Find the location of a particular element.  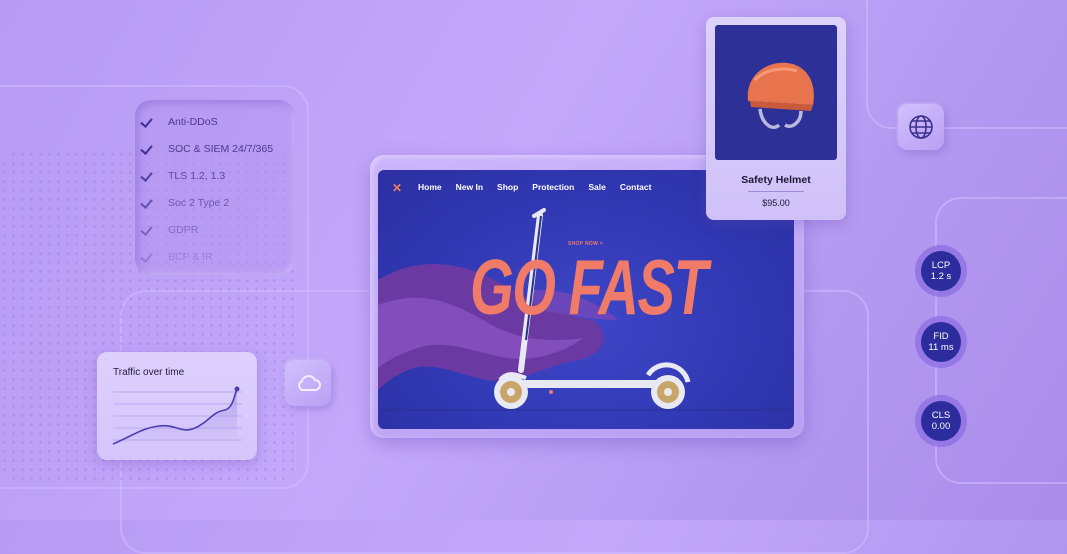

traffic-sparkline is located at coordinates (177, 415).